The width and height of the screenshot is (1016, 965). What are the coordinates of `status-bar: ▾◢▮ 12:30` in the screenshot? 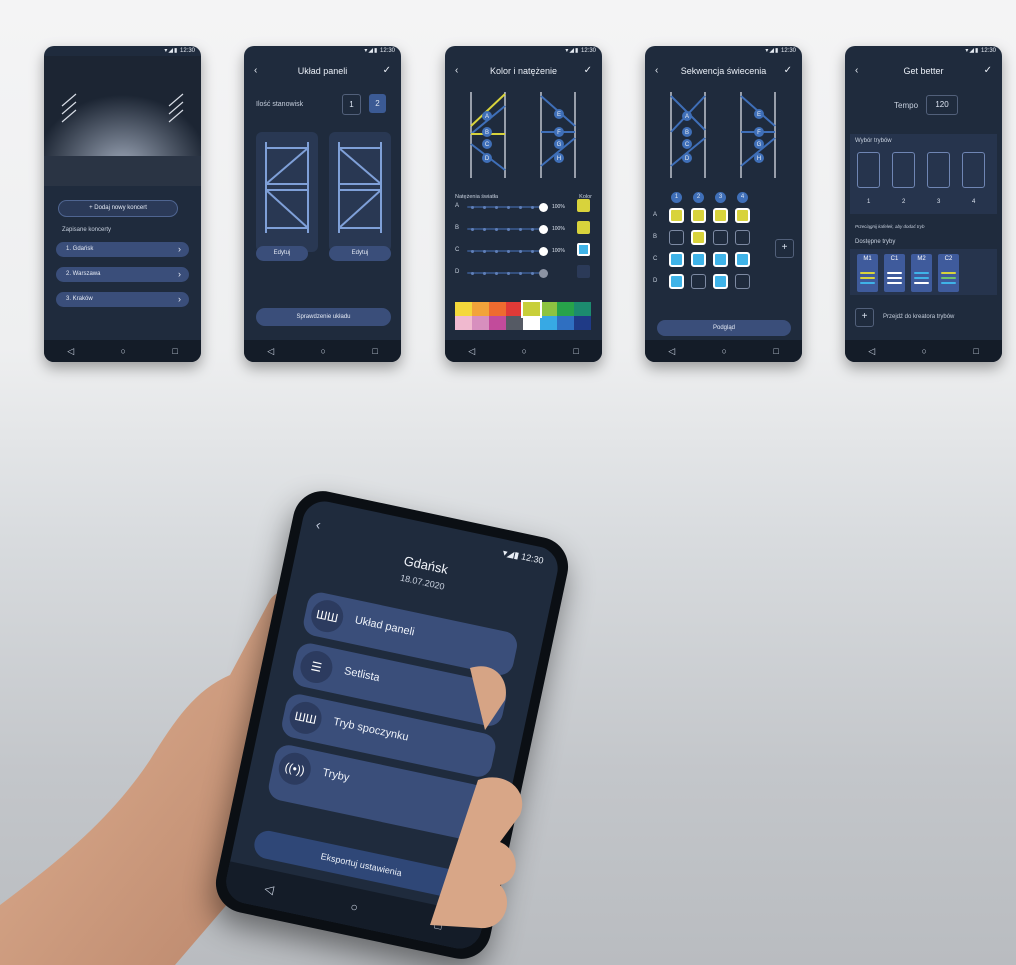 It's located at (523, 556).